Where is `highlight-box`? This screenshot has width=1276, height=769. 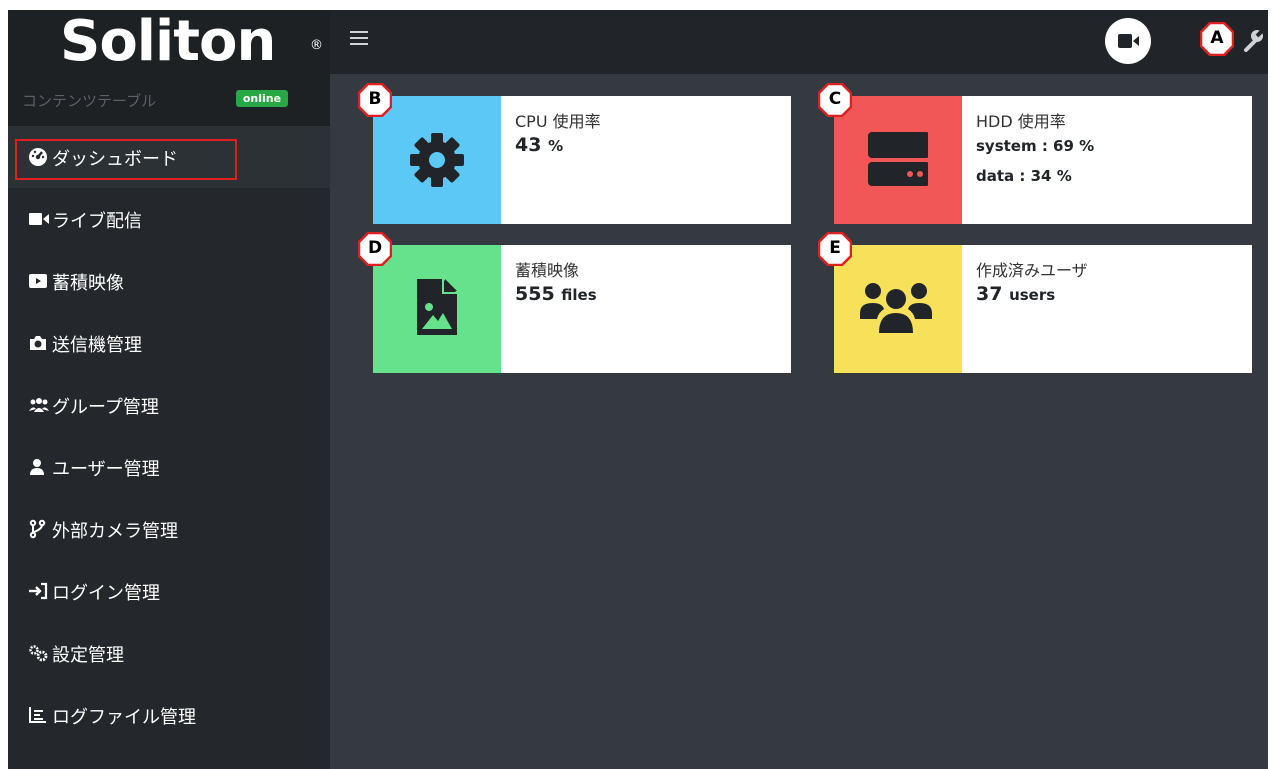
highlight-box is located at coordinates (126, 159).